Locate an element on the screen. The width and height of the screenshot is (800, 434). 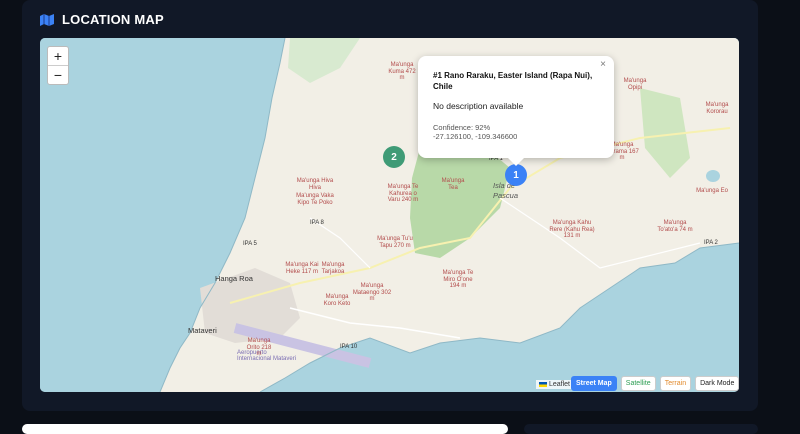
peak-label: Ma'unga Hiva Hiva is located at coordinates (315, 184).